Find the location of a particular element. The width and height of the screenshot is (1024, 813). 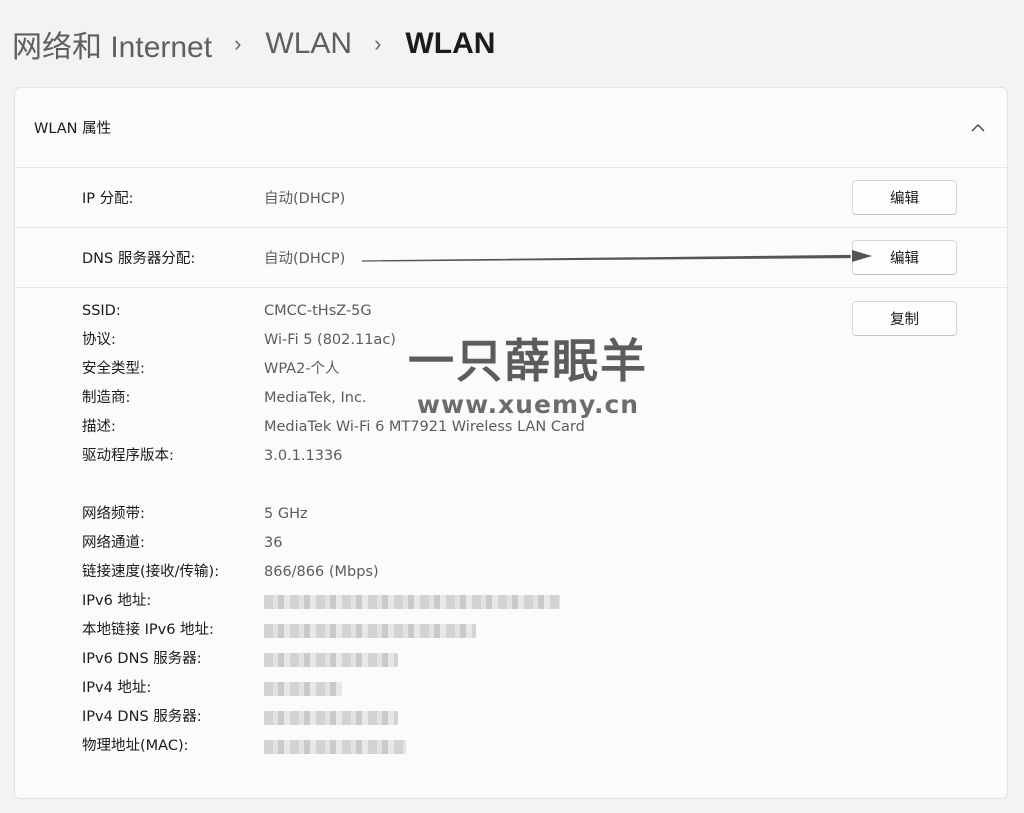

wlan-properties-header: WLAN 属性 is located at coordinates (511, 128).